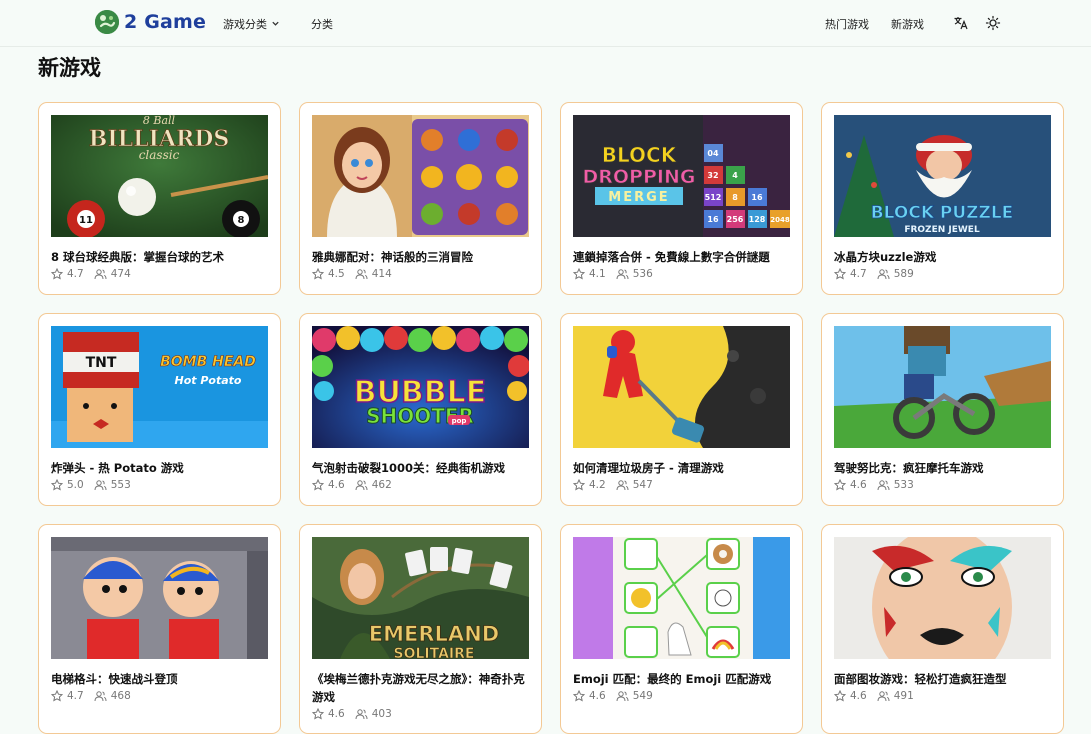 This screenshot has width=1091, height=734. What do you see at coordinates (613, 274) in the screenshot?
I see `game-stats: 4.1 536` at bounding box center [613, 274].